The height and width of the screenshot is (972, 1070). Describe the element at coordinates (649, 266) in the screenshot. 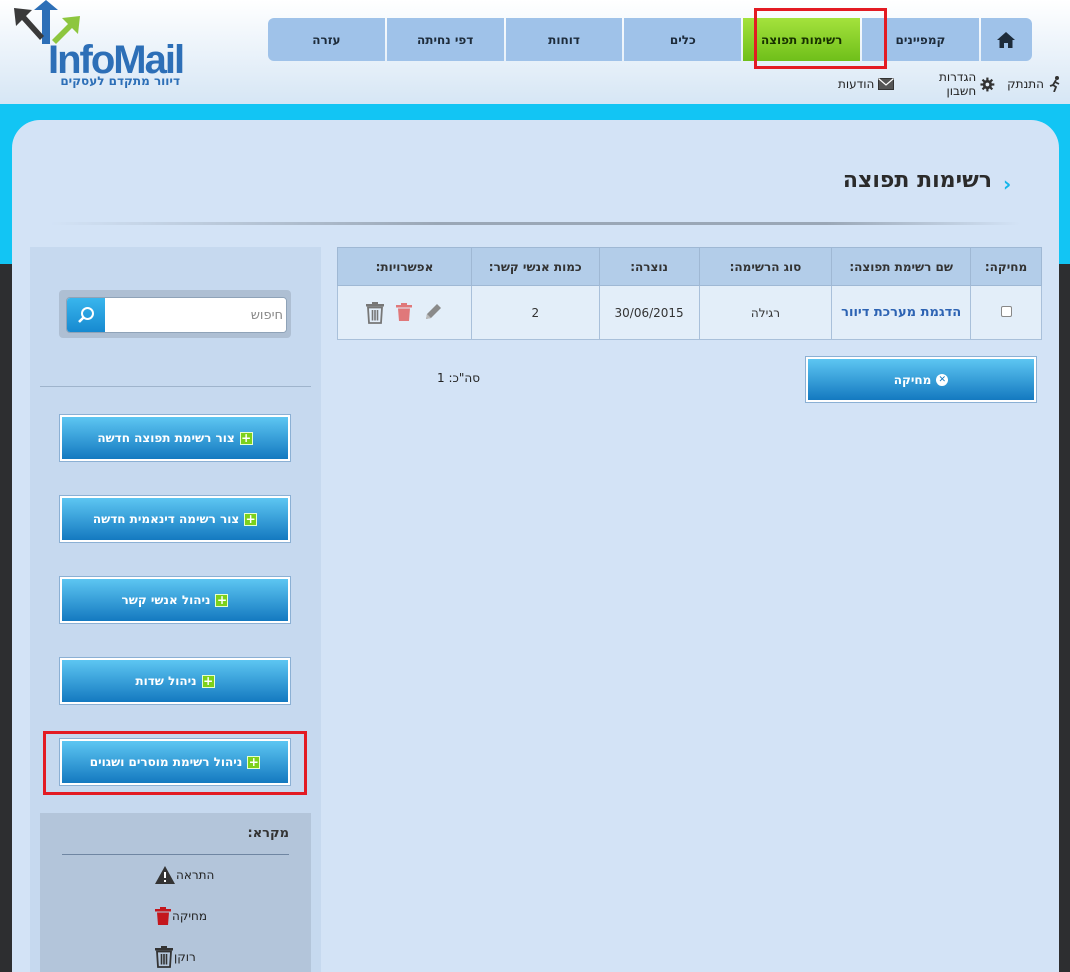

I see `col-created: נוצרה:` at that location.